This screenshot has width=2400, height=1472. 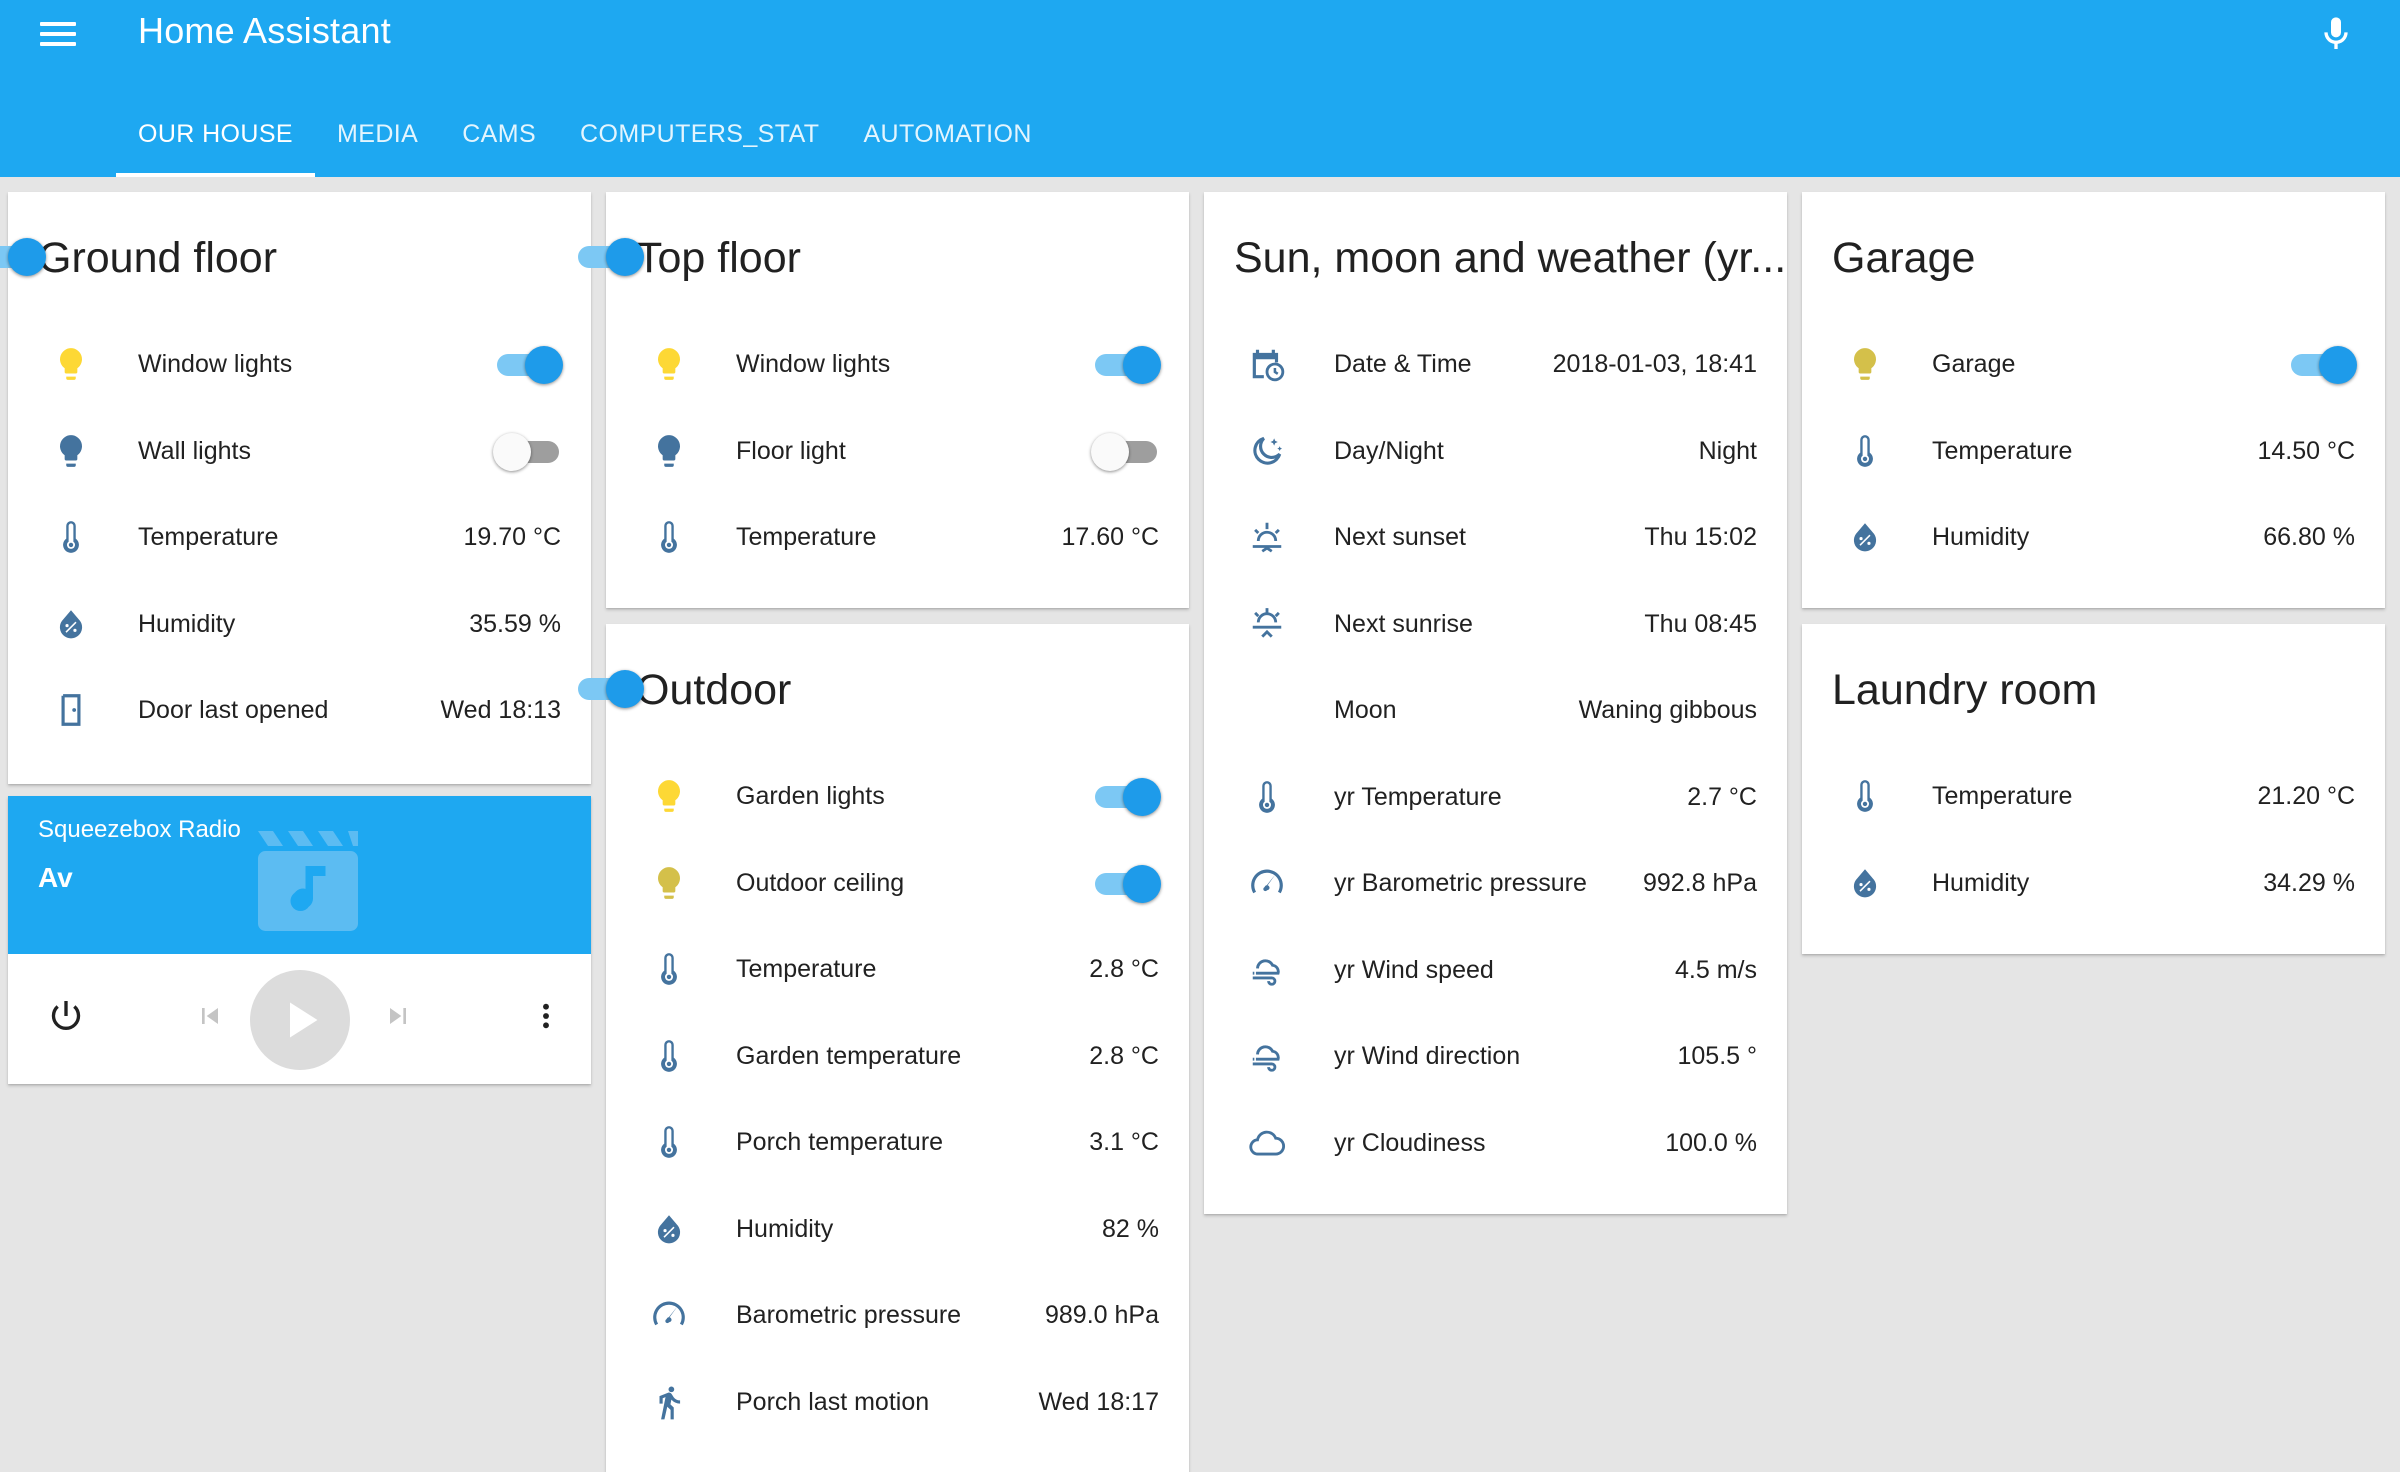 What do you see at coordinates (699, 144) in the screenshot?
I see `tab-computers-stat: COMPUTERS_STAT` at bounding box center [699, 144].